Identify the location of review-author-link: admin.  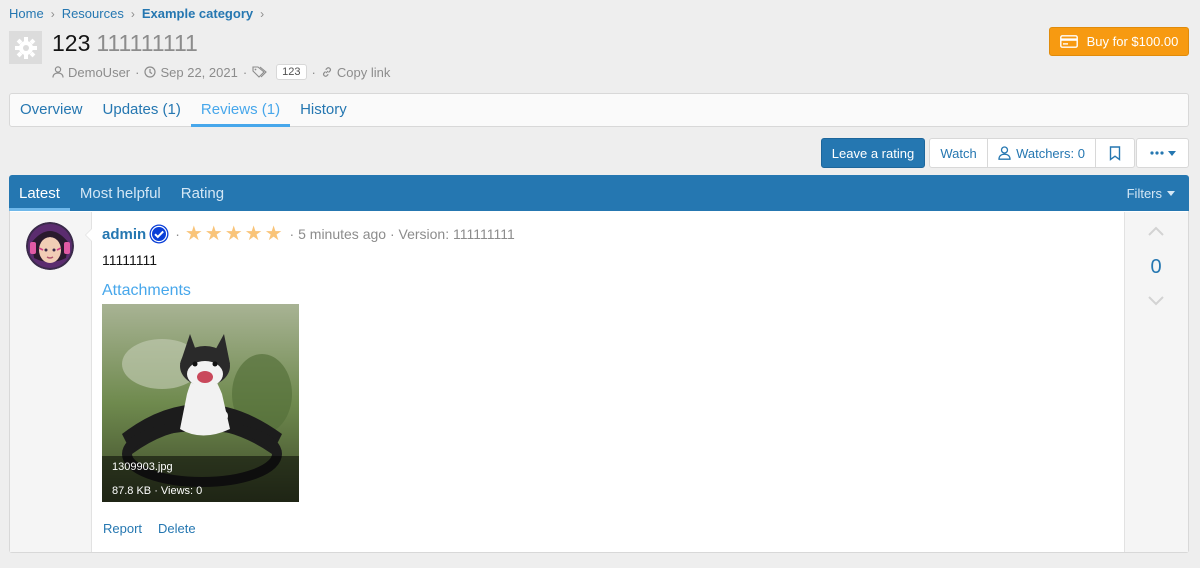
(124, 234).